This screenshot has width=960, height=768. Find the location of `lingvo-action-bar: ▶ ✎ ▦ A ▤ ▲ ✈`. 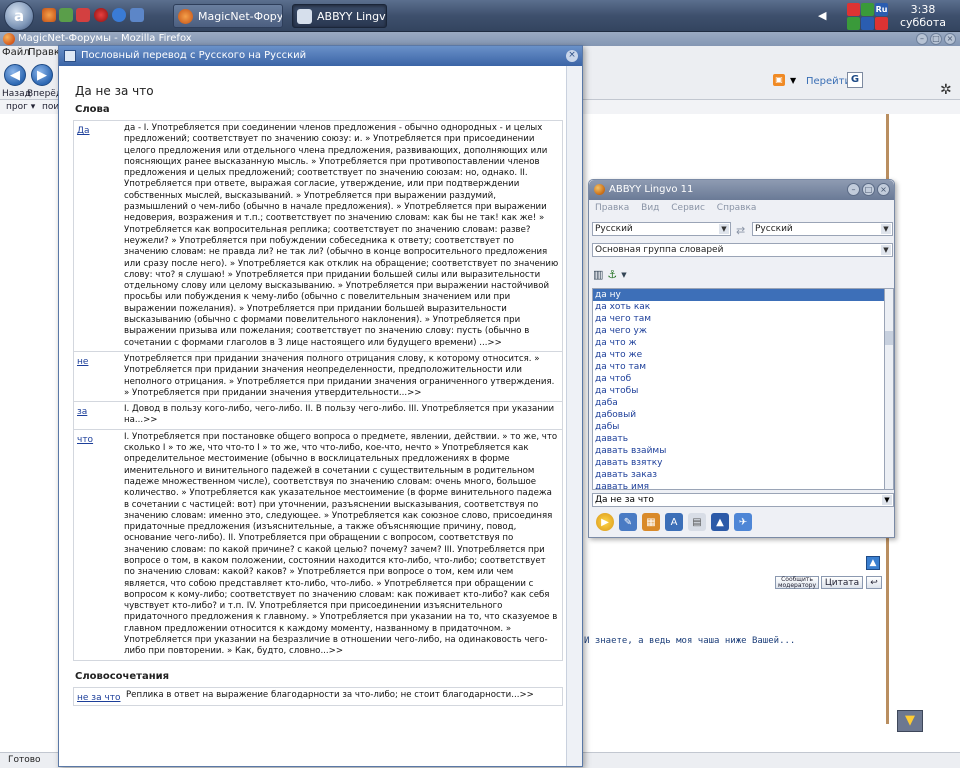

lingvo-action-bar: ▶ ✎ ▦ A ▤ ▲ ✈ is located at coordinates (674, 522).